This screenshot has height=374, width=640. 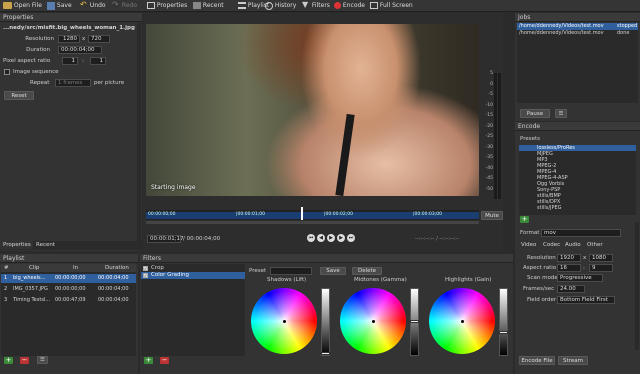 I want to click on skip-previous-icon: ⏮, so click(x=311, y=238).